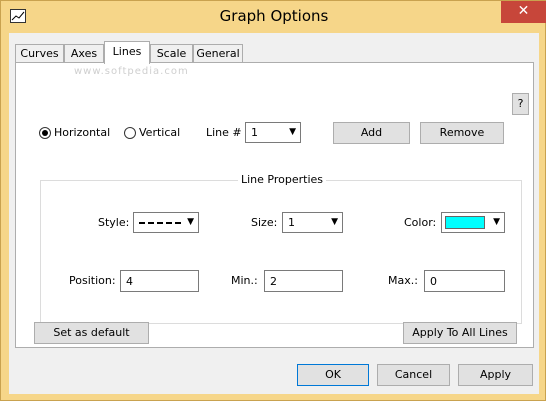  What do you see at coordinates (224, 132) in the screenshot?
I see `line-number-label: Line #` at bounding box center [224, 132].